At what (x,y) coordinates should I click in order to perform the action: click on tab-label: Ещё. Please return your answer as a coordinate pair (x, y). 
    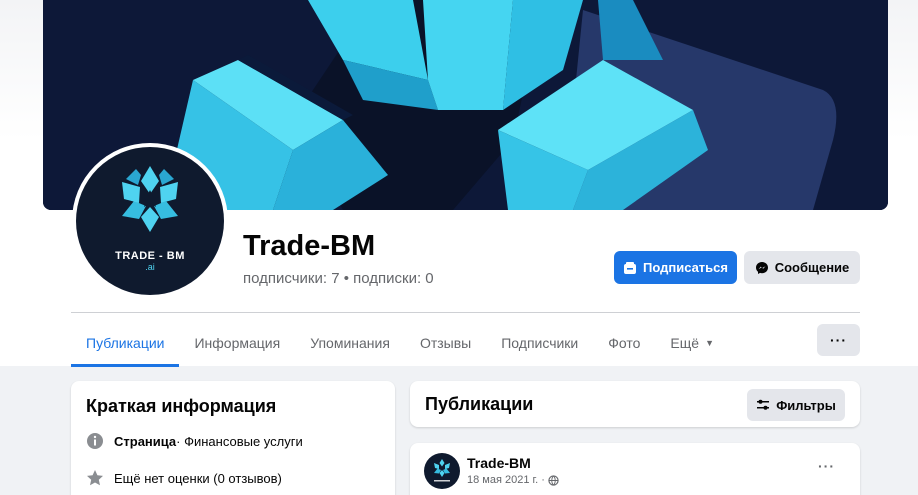
    Looking at the image, I should click on (685, 343).